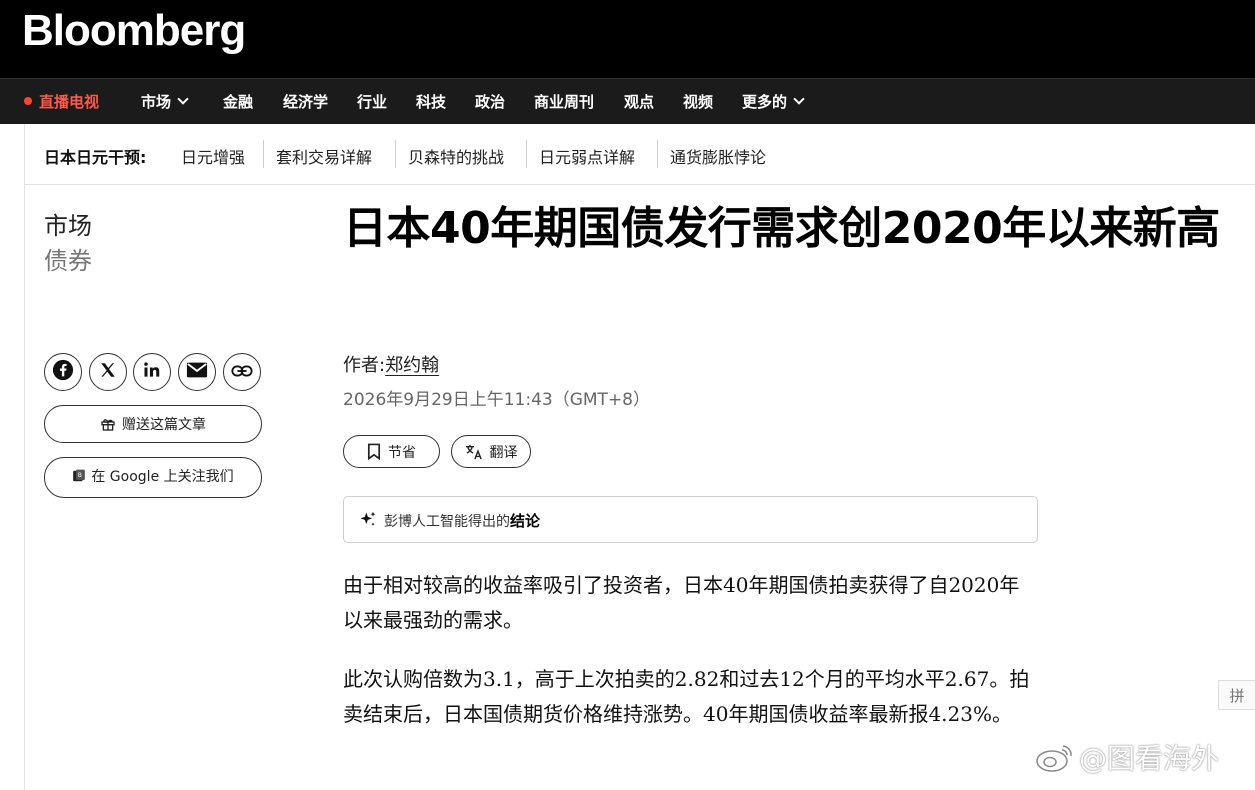 The image size is (1255, 790). I want to click on live-dot-icon, so click(28, 101).